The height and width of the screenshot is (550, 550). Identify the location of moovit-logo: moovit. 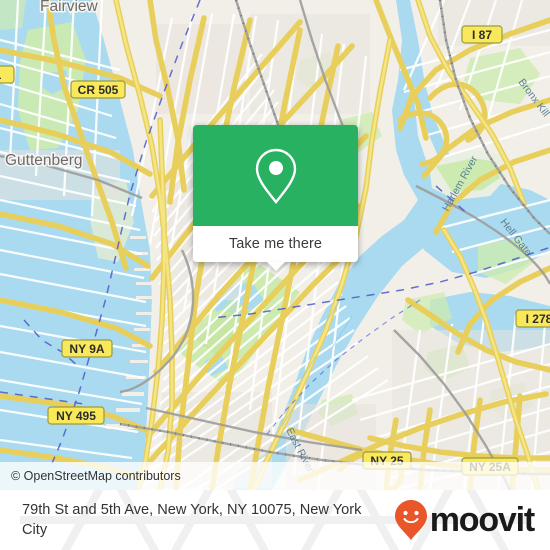
(467, 520).